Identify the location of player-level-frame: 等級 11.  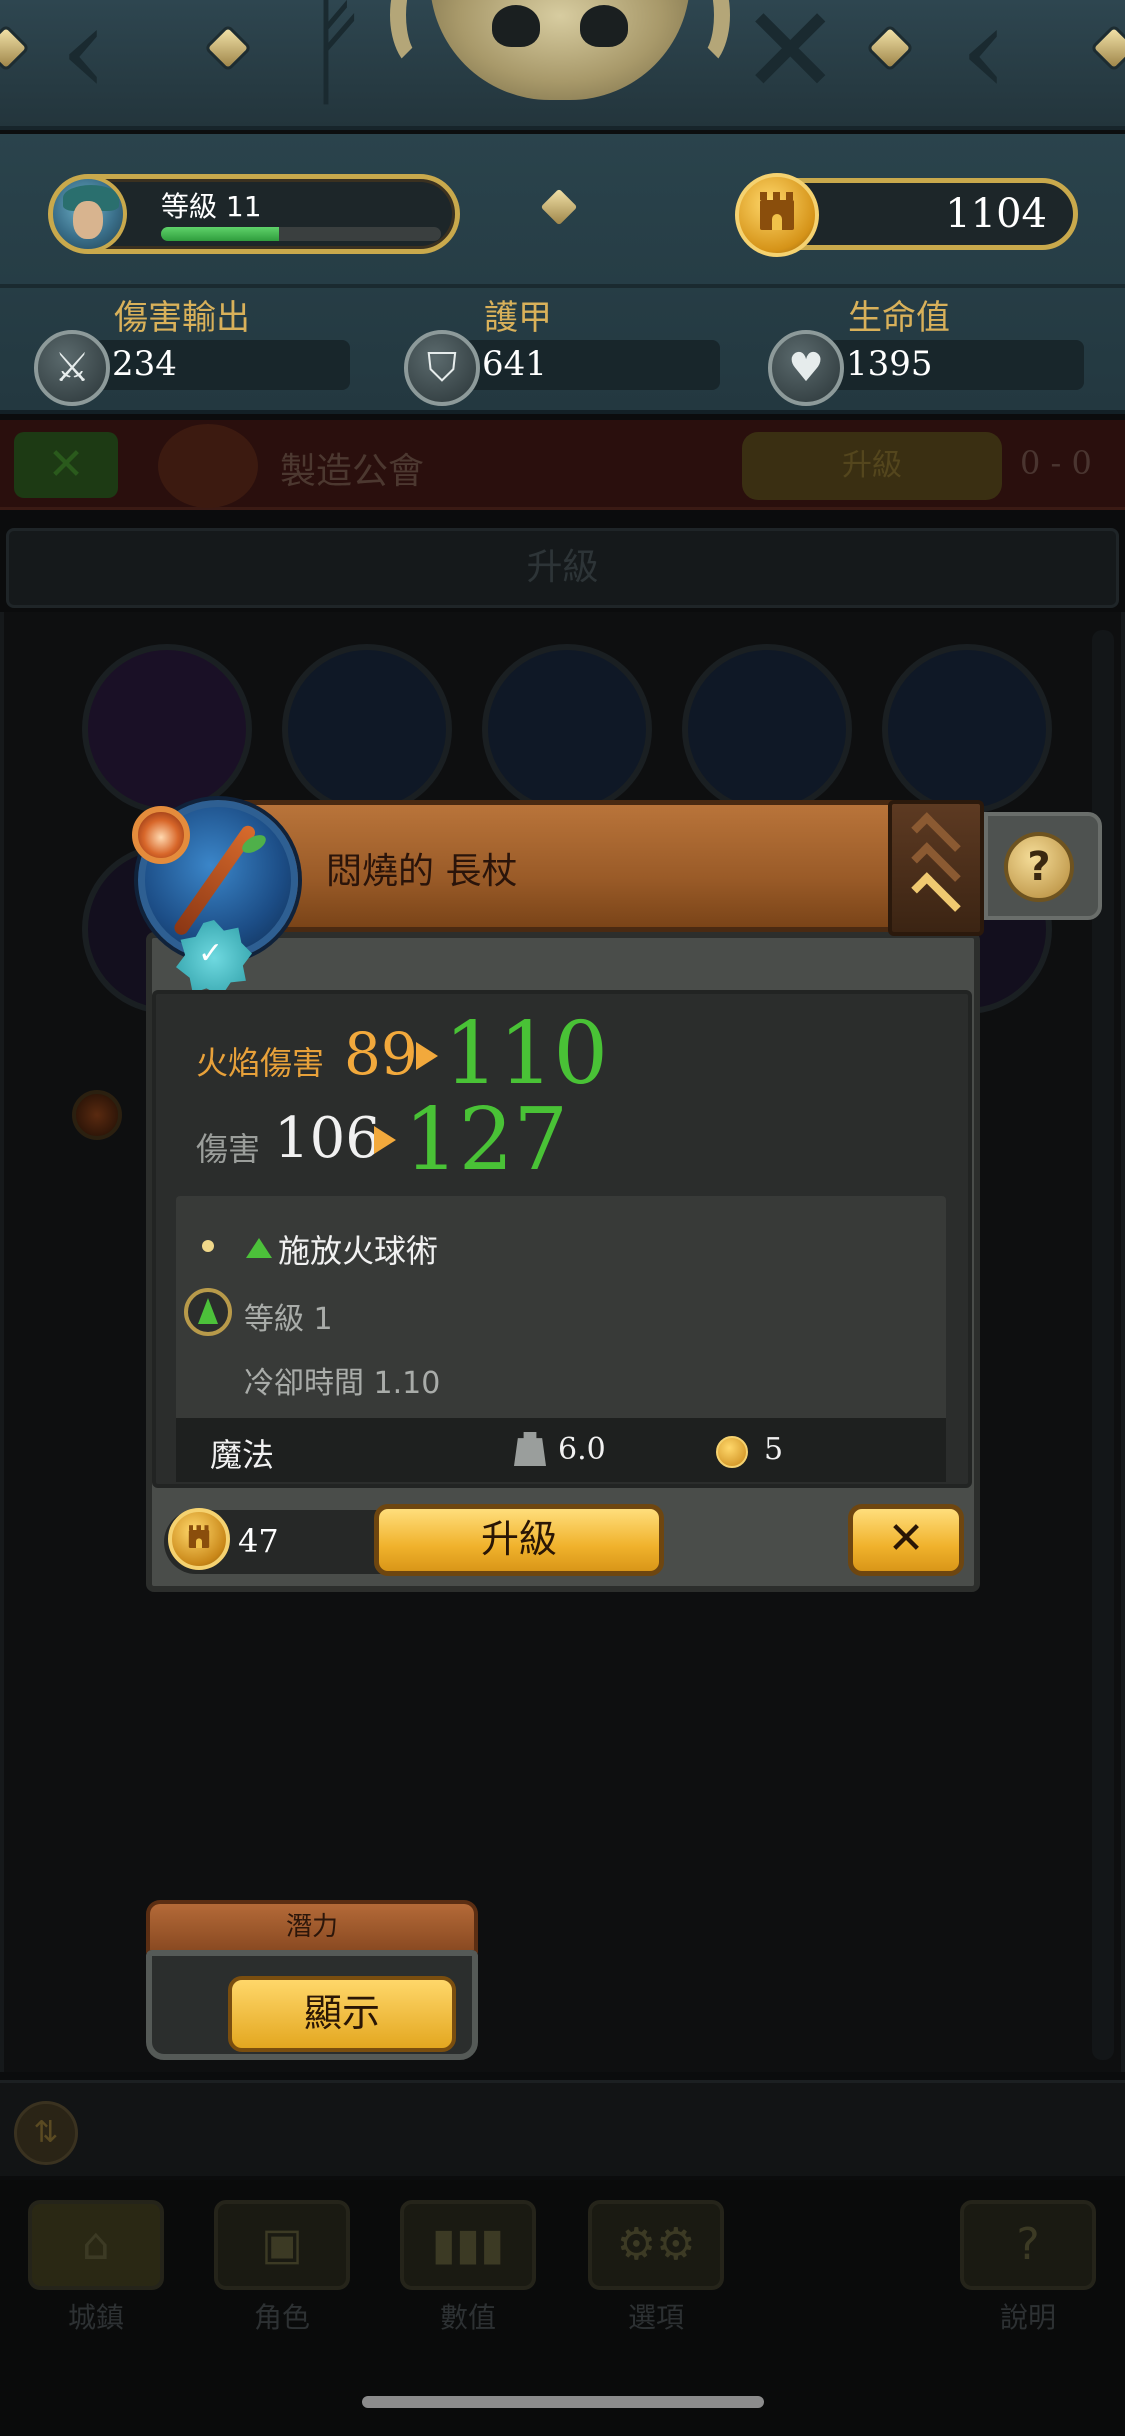
(254, 214).